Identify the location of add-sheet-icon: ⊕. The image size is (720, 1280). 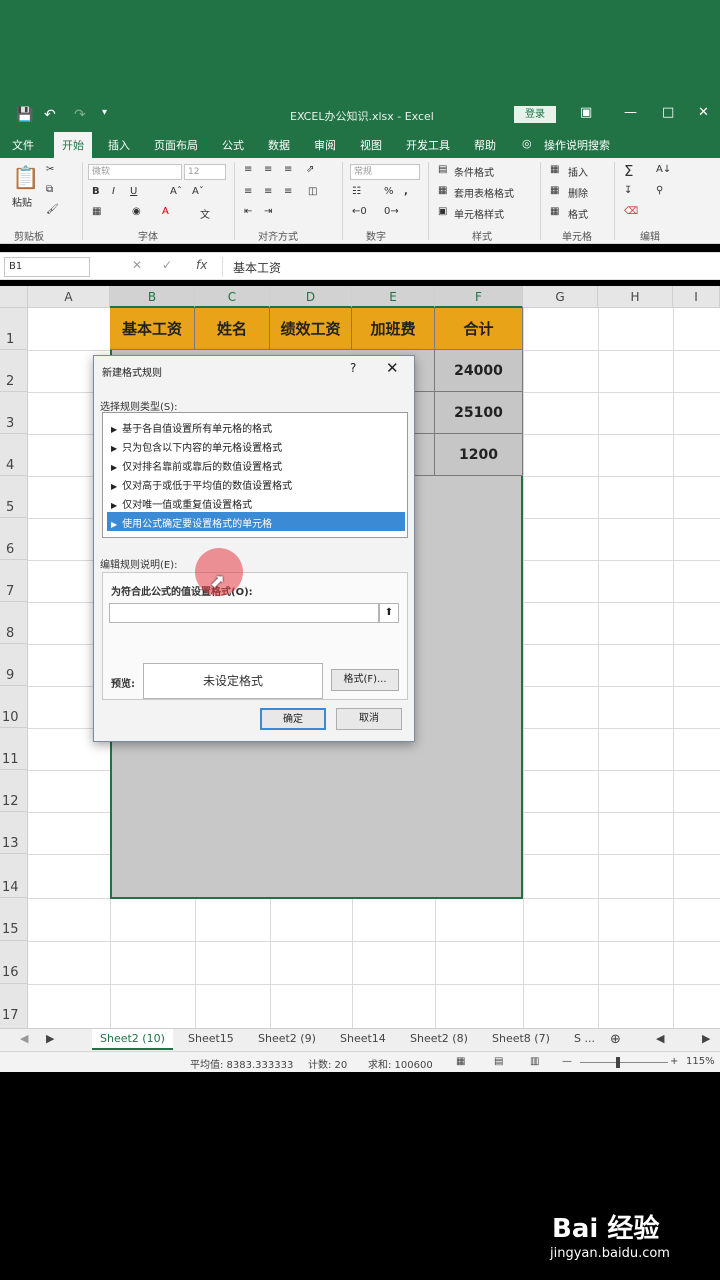
(615, 1039).